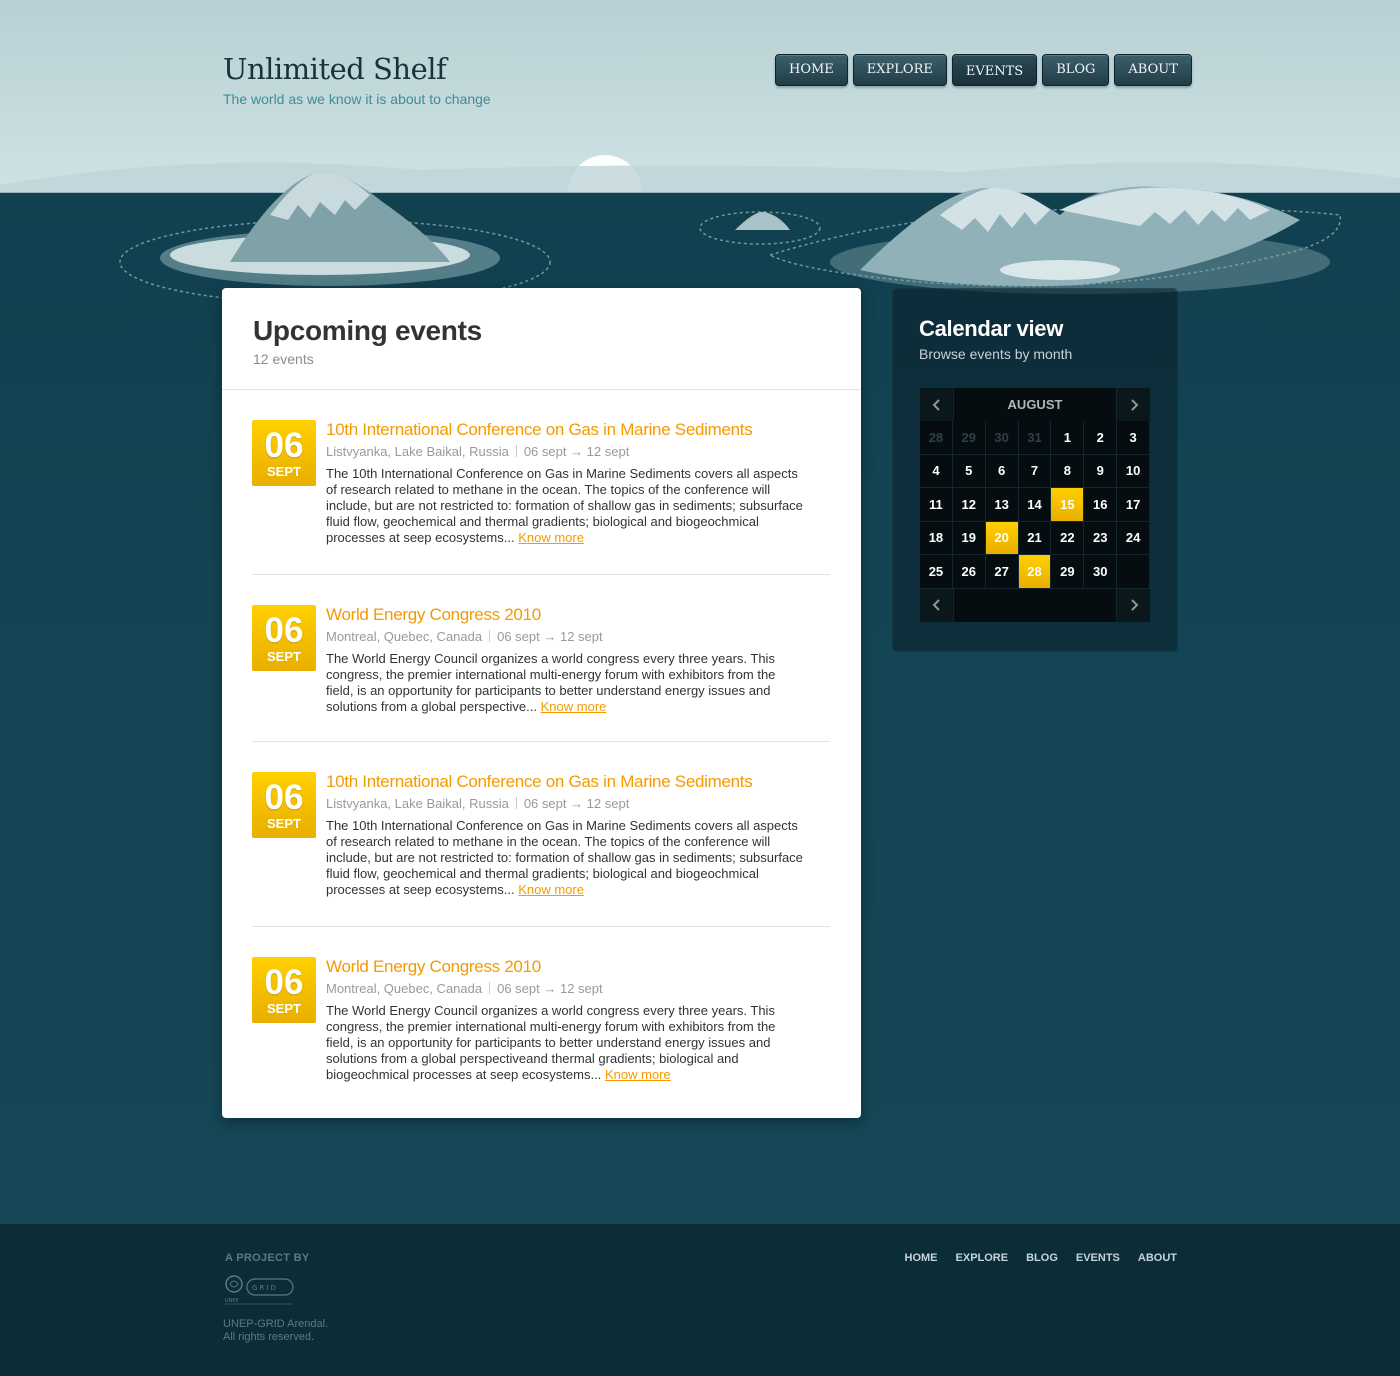 The height and width of the screenshot is (1376, 1400). I want to click on svg-text: UNEP, so click(232, 1301).